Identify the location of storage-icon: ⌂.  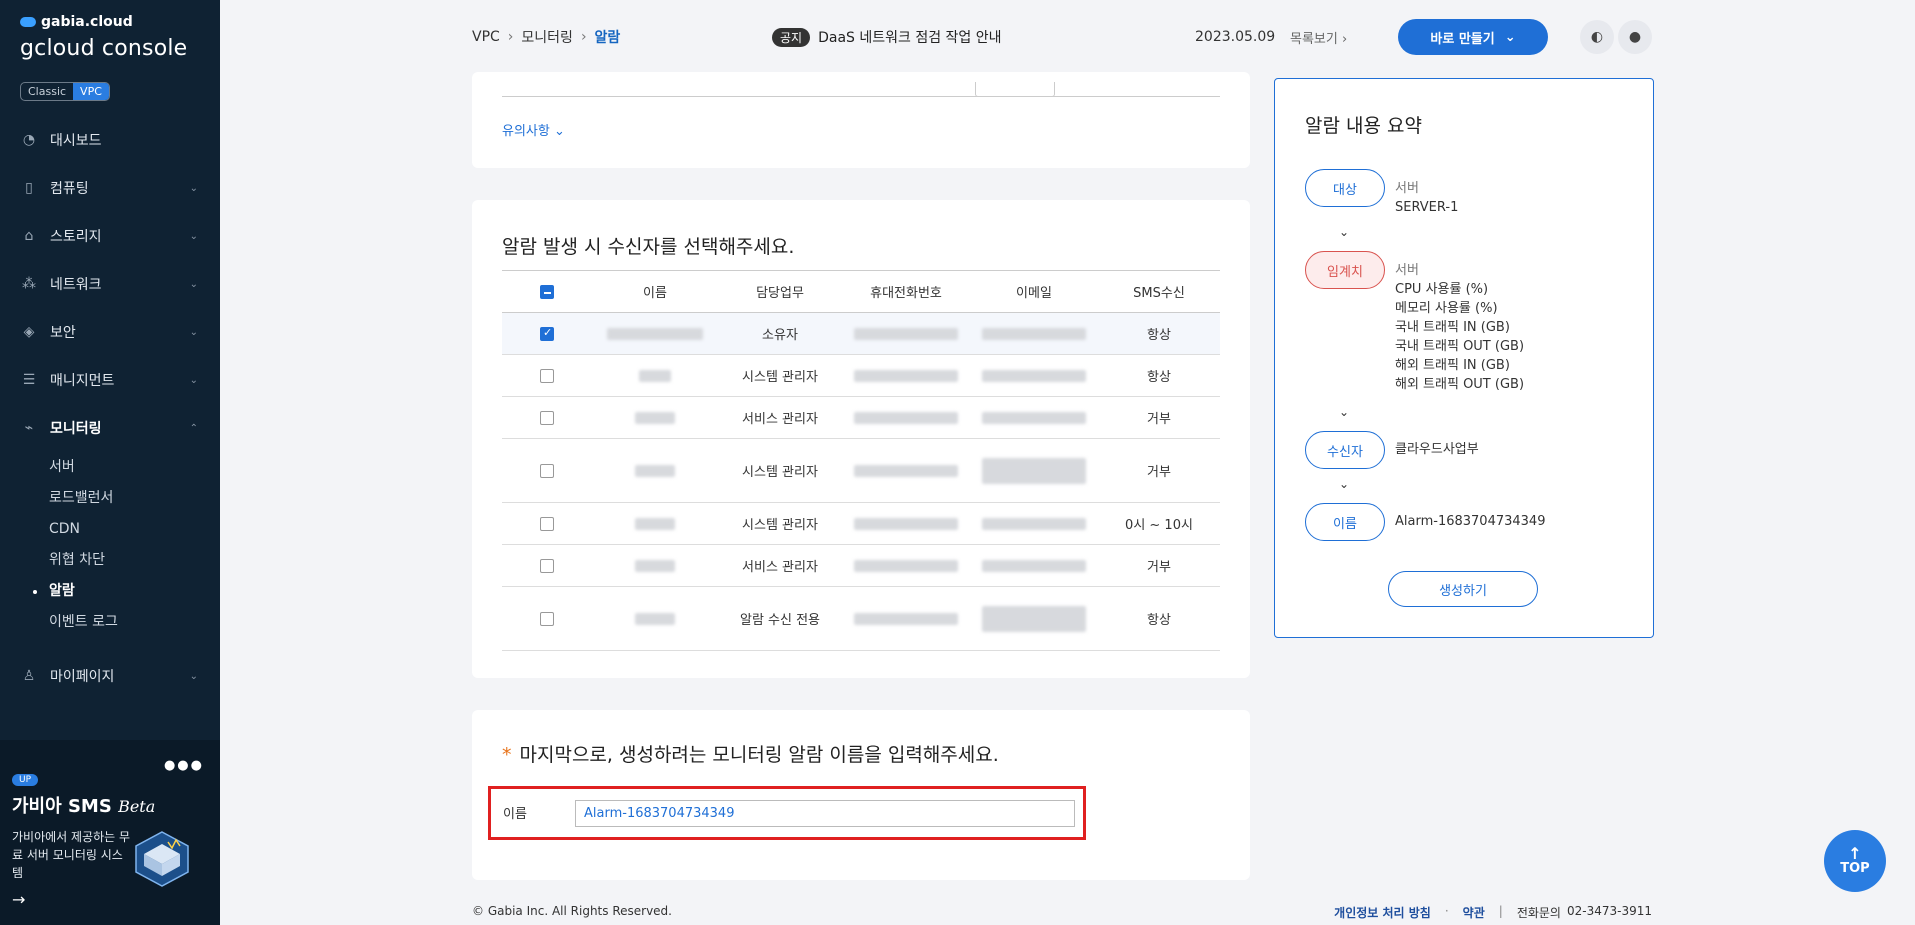
(29, 236).